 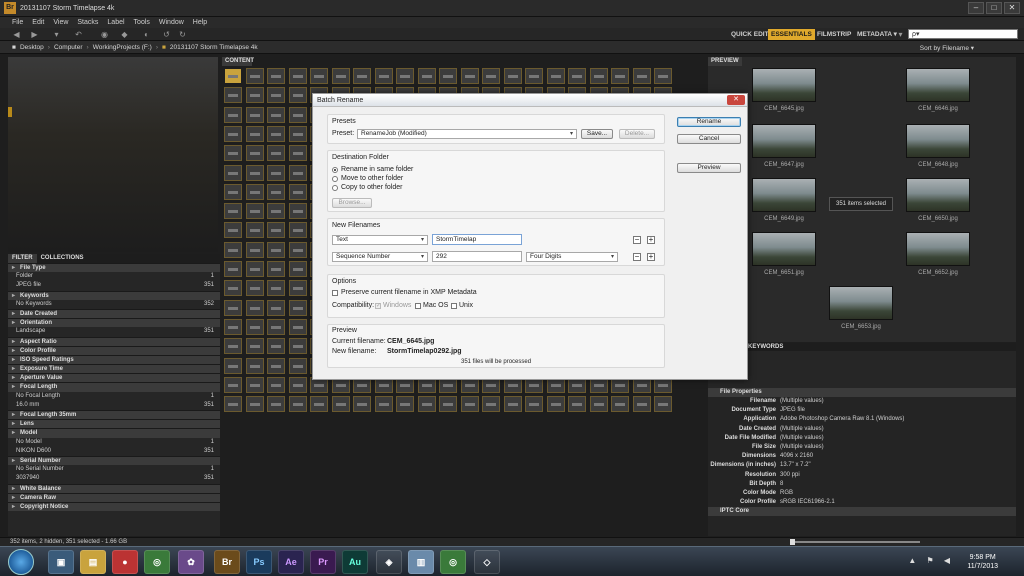 I want to click on sort-by-dropdown: Sort by Filename ▾, so click(x=947, y=48).